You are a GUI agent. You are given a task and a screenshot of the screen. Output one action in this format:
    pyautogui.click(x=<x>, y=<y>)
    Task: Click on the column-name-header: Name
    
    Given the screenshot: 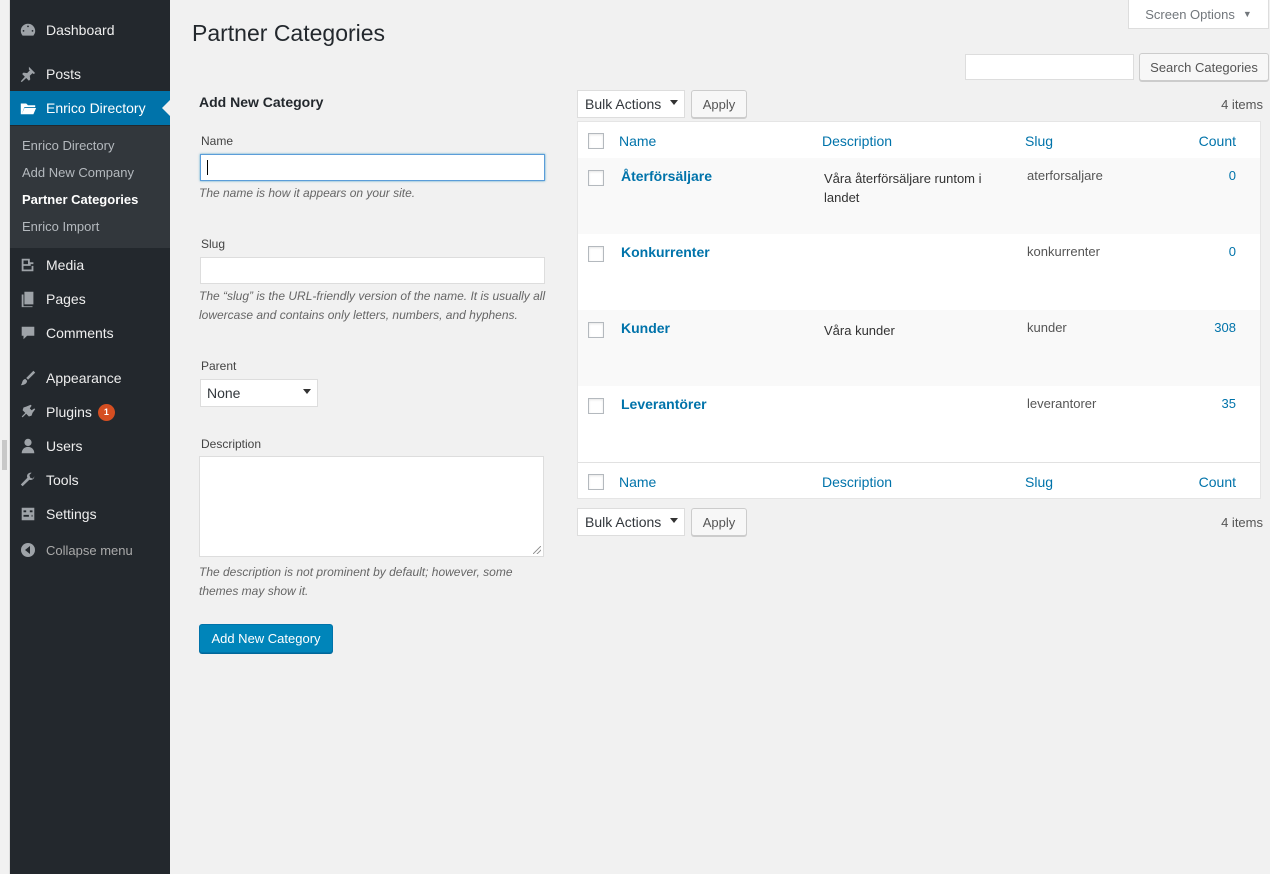 What is the action you would take?
    pyautogui.click(x=637, y=141)
    